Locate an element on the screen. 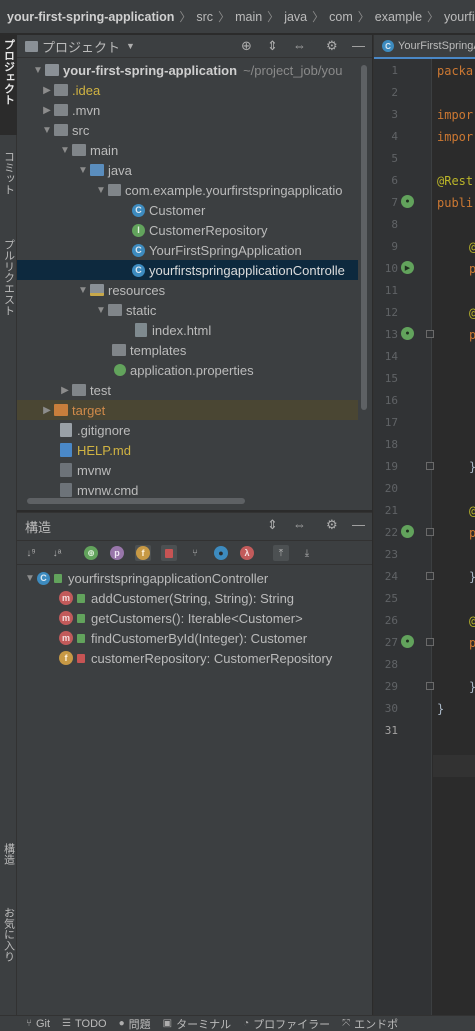 This screenshot has height=1031, width=475. editor-tab: C YourFirstSpringAp is located at coordinates (424, 47).